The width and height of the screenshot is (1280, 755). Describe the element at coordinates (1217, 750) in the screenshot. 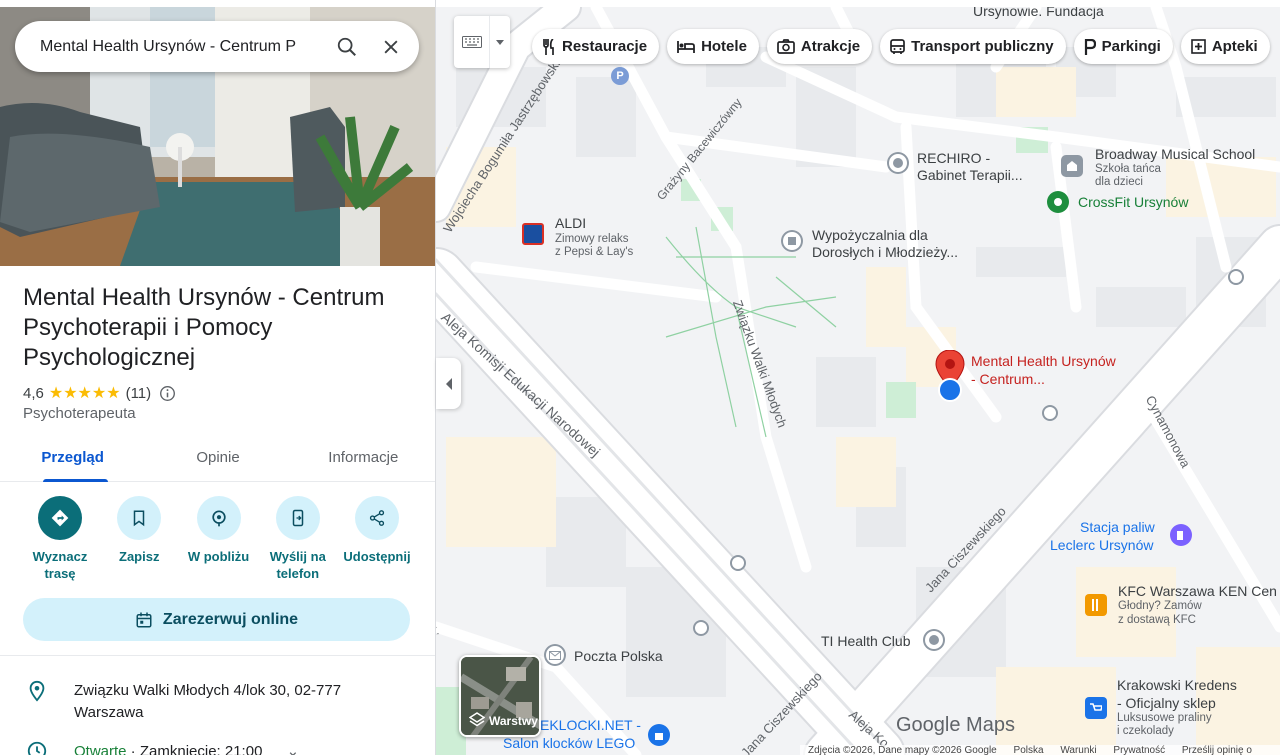

I see `feedback-link: Prześlij opinię o` at that location.